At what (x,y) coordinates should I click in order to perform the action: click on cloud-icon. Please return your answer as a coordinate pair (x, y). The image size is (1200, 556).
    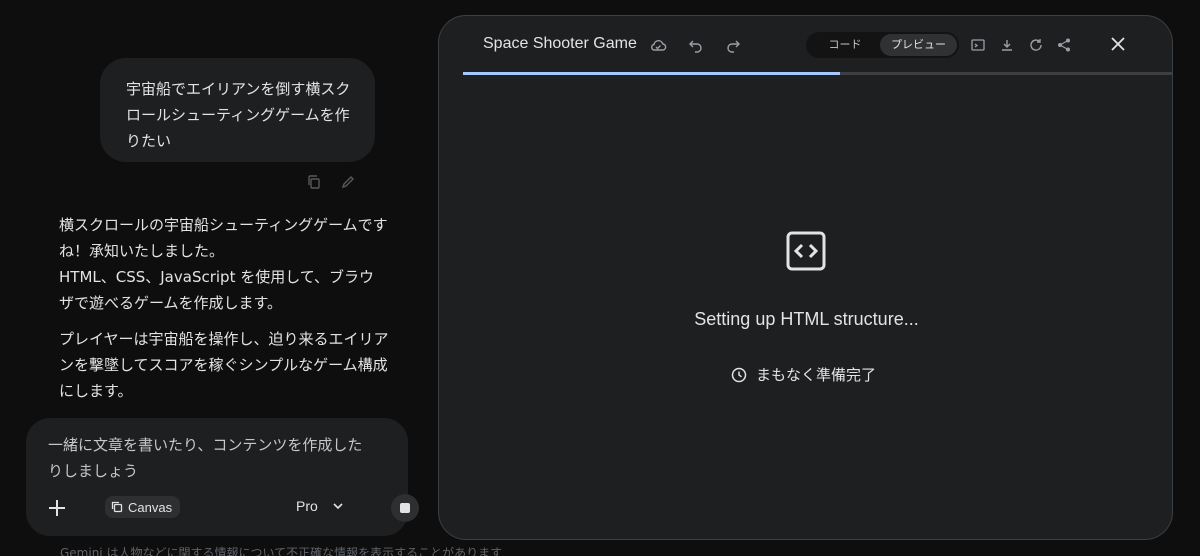
    Looking at the image, I should click on (658, 45).